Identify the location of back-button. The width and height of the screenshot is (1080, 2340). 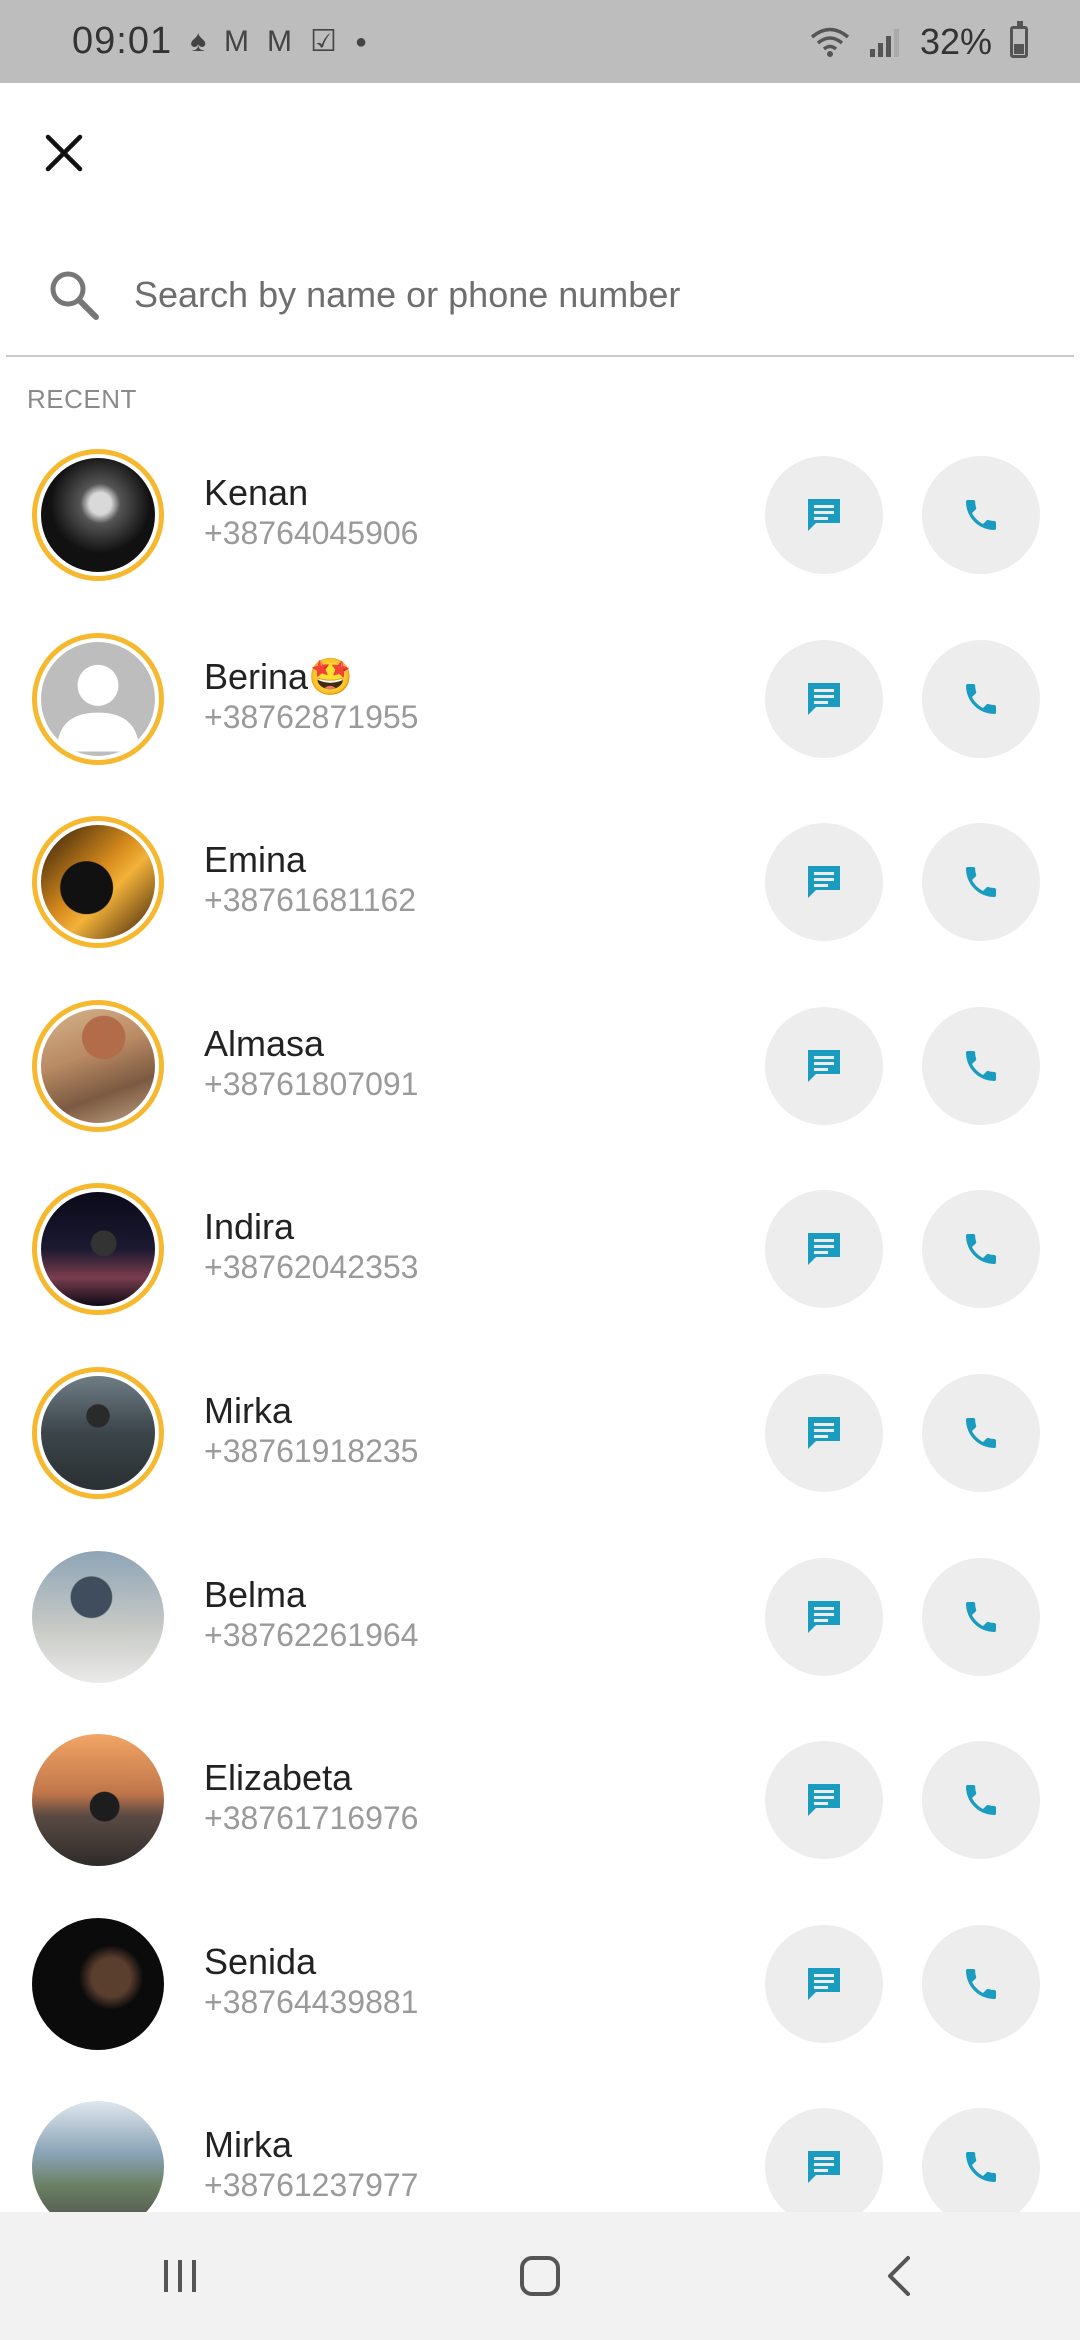
(900, 2276).